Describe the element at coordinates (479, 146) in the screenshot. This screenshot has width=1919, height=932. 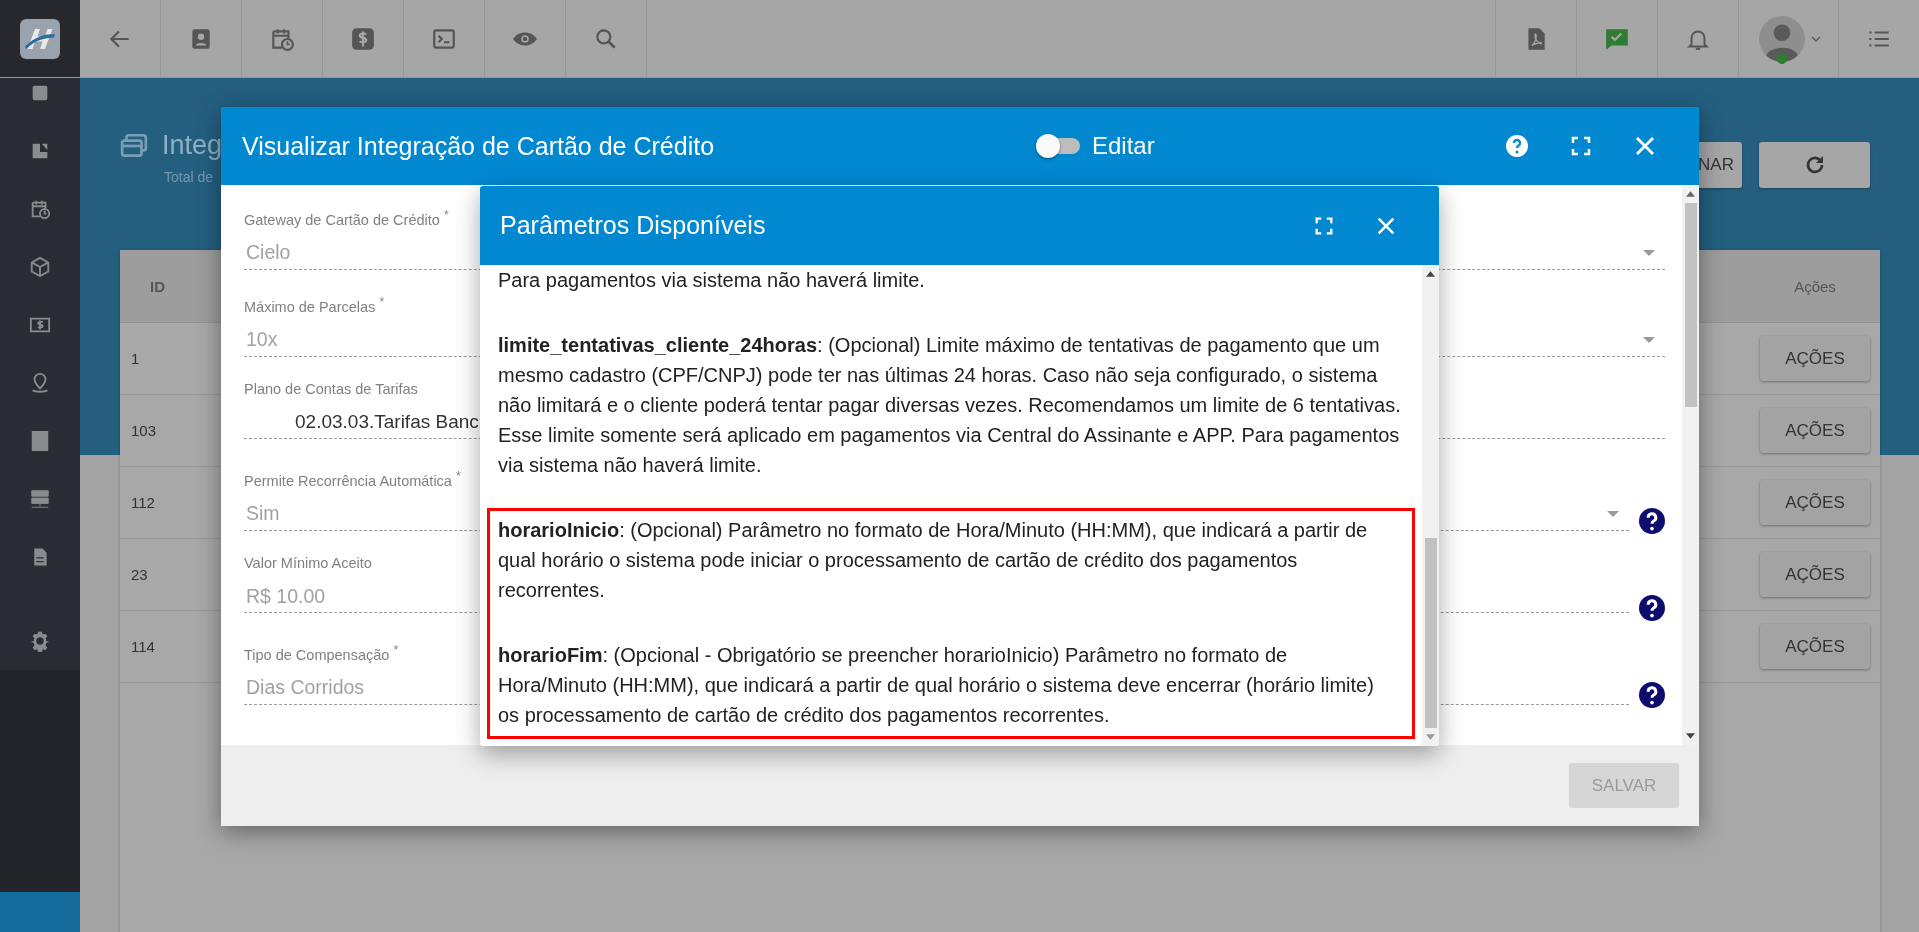
I see `modal-title: Visualizar Integração de Cartão de Crédito` at that location.